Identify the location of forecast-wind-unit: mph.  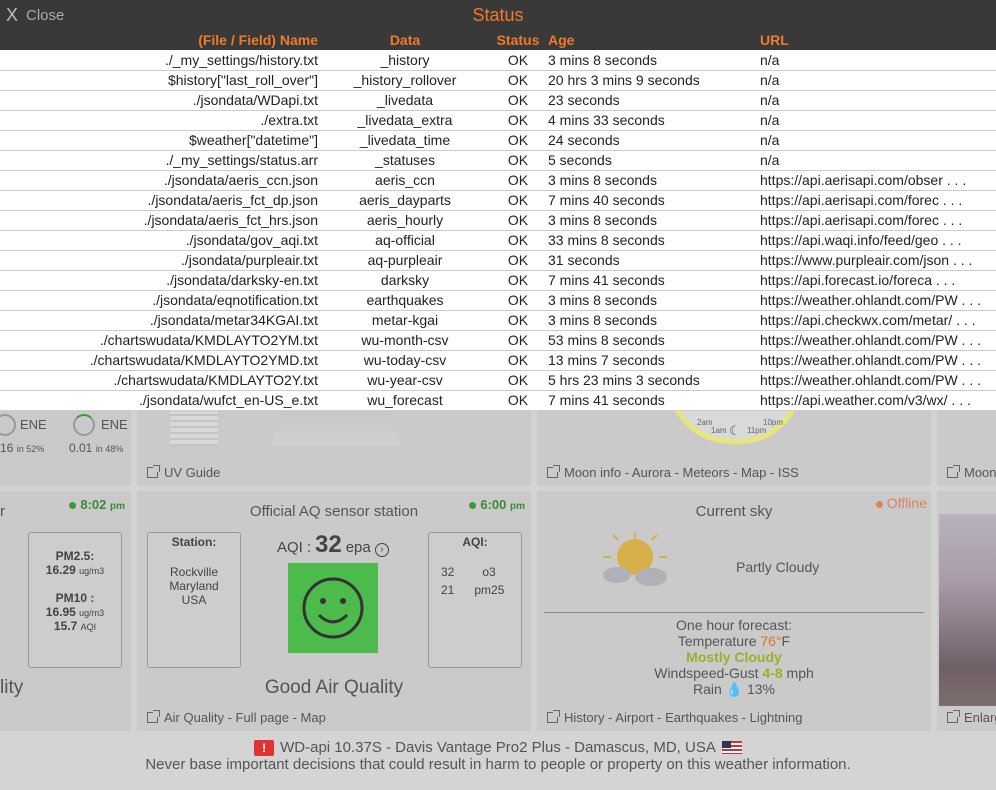
(800, 673).